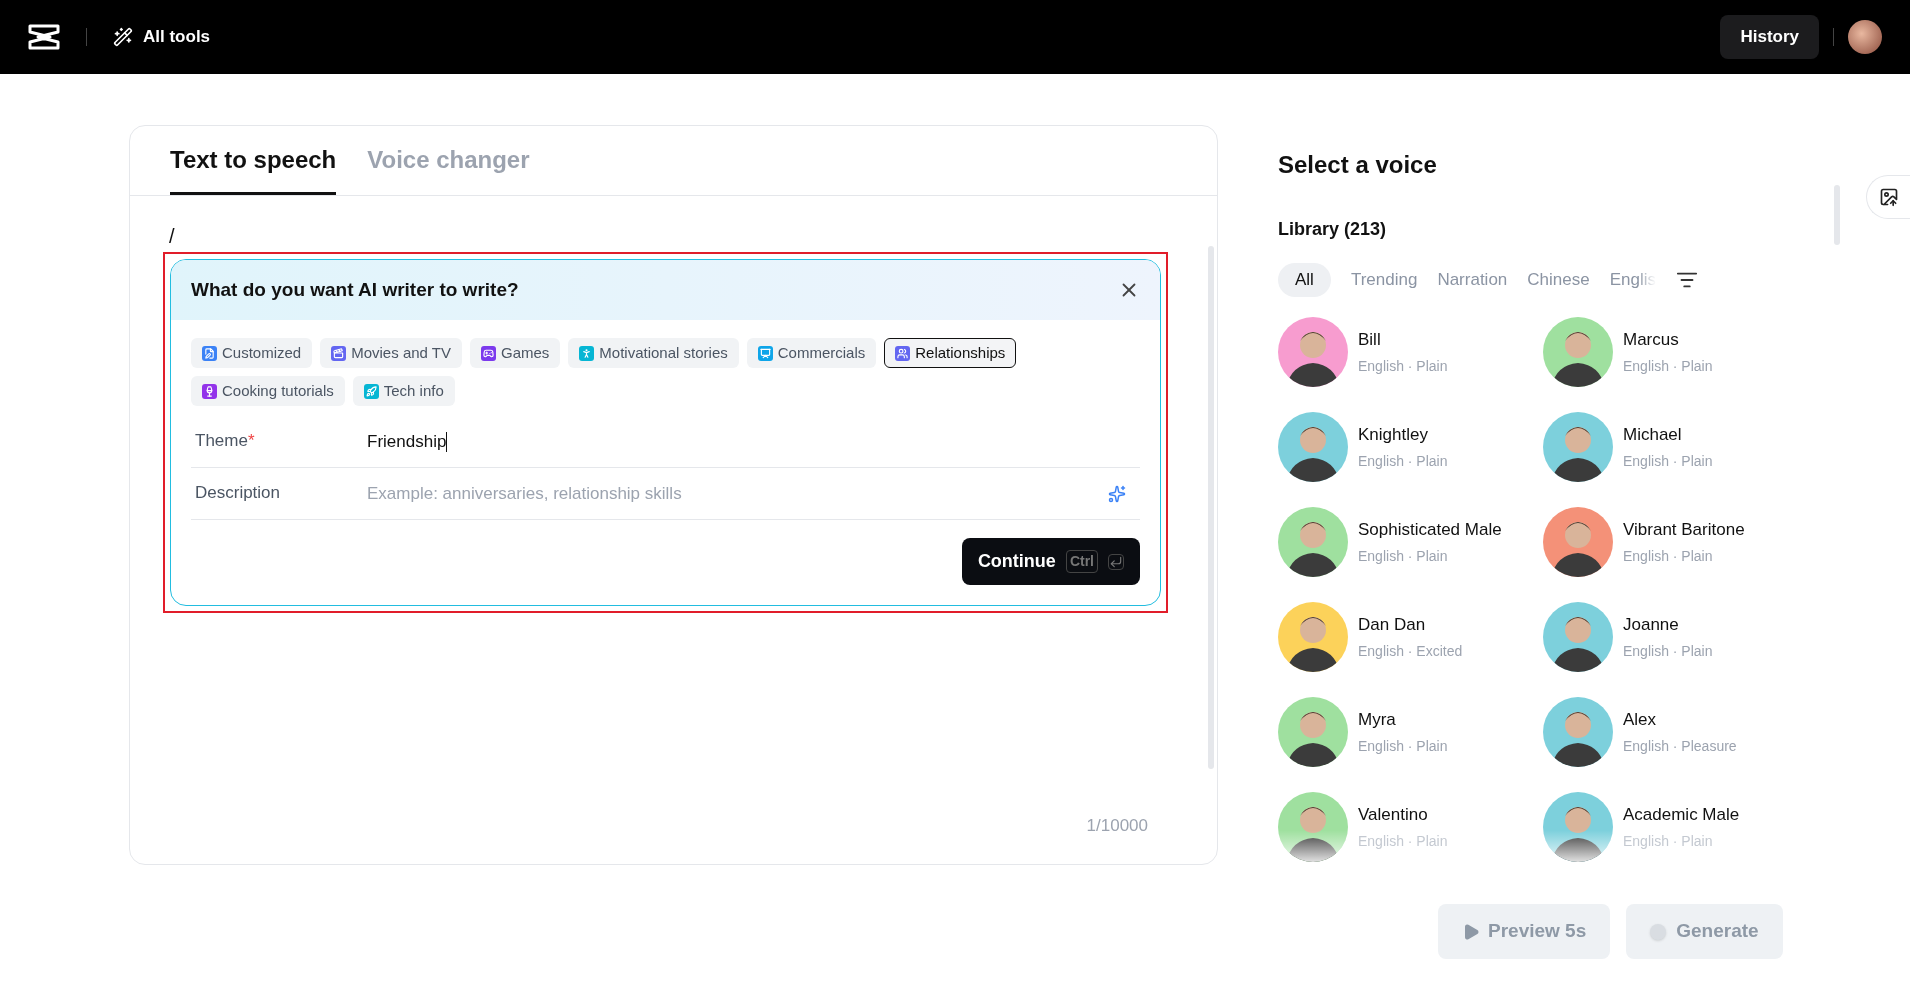 The height and width of the screenshot is (1000, 1910). Describe the element at coordinates (1403, 814) in the screenshot. I see `voice-name: Valentino` at that location.